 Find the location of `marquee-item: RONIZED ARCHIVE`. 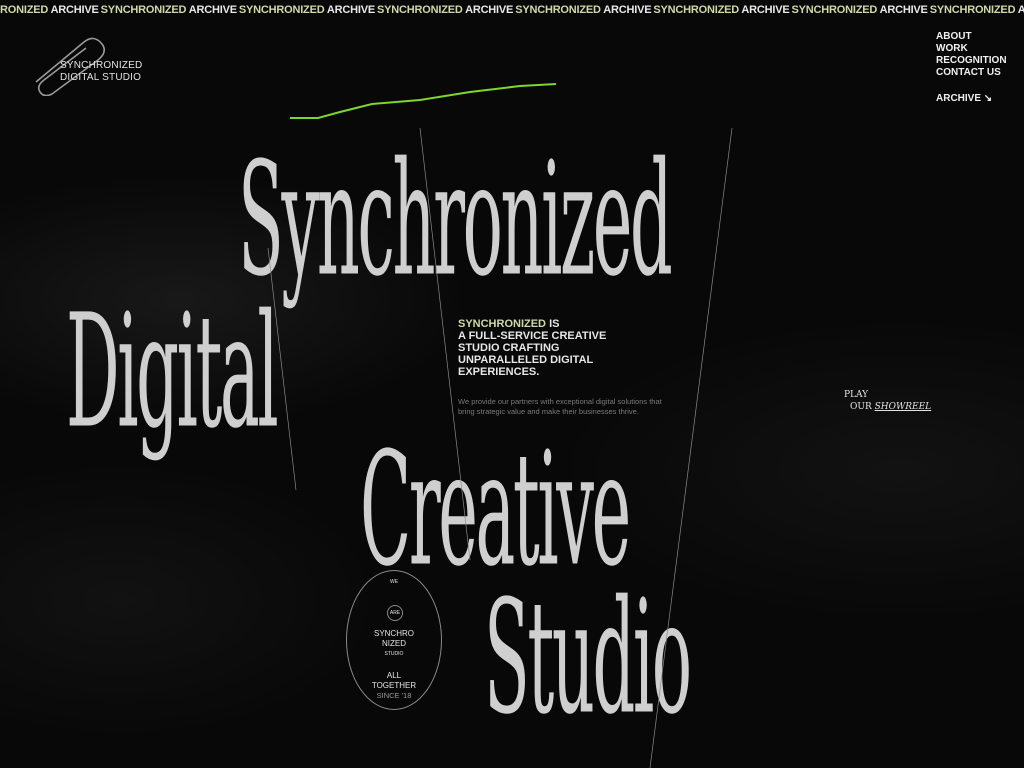

marquee-item: RONIZED ARCHIVE is located at coordinates (49, 9).